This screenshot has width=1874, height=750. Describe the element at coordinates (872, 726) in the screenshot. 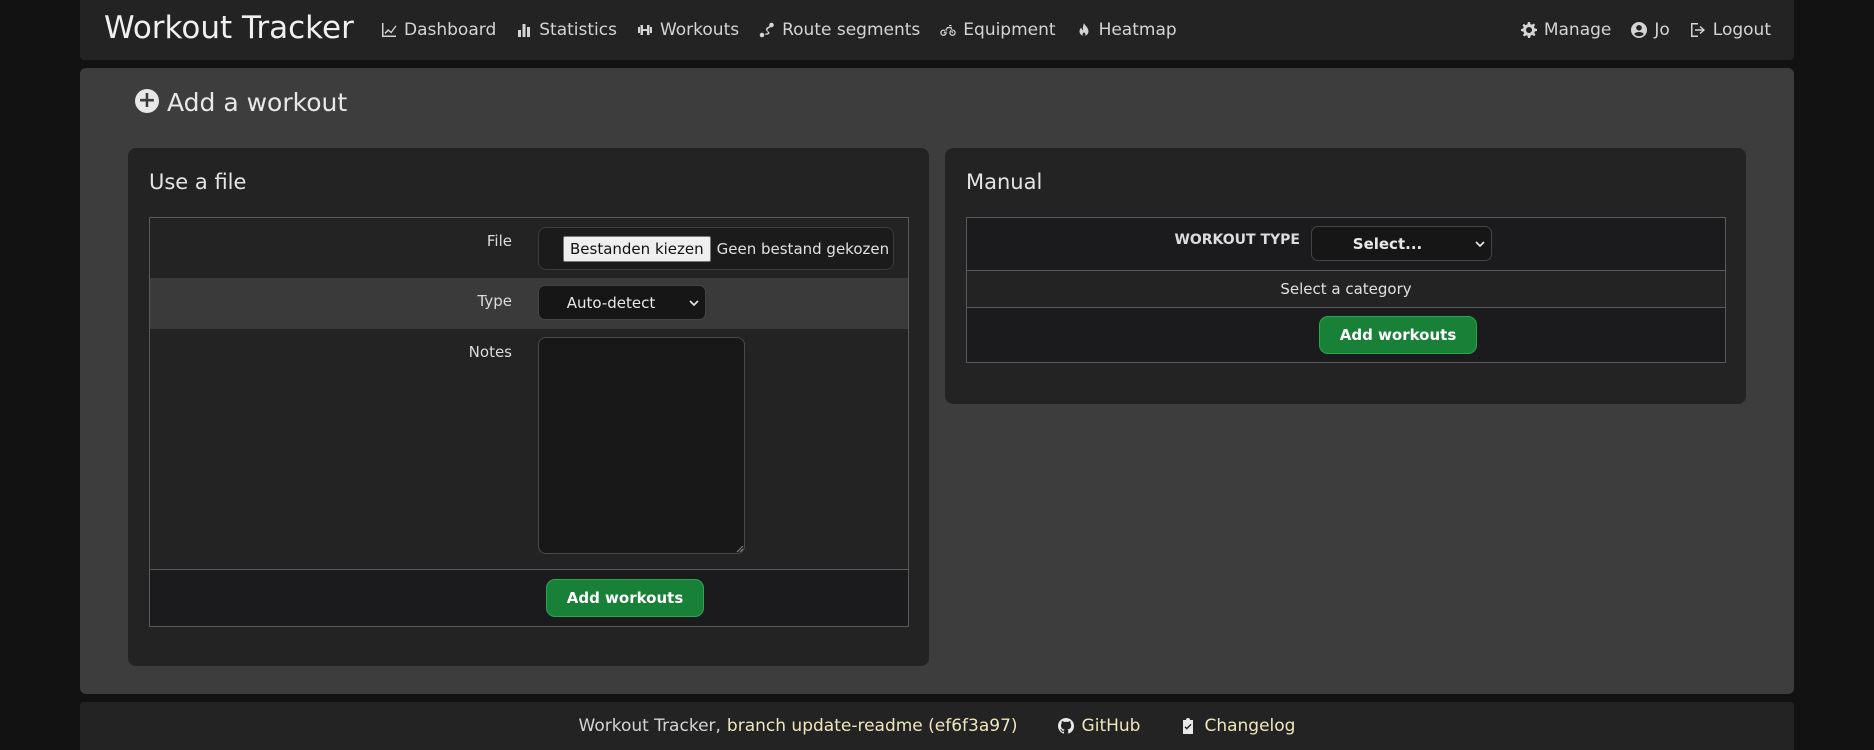

I see `footer-branch-link: branch update-readme (ef6f3a97)` at that location.